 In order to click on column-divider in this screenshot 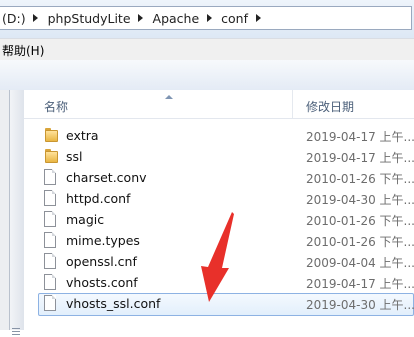, I will do `click(292, 104)`.